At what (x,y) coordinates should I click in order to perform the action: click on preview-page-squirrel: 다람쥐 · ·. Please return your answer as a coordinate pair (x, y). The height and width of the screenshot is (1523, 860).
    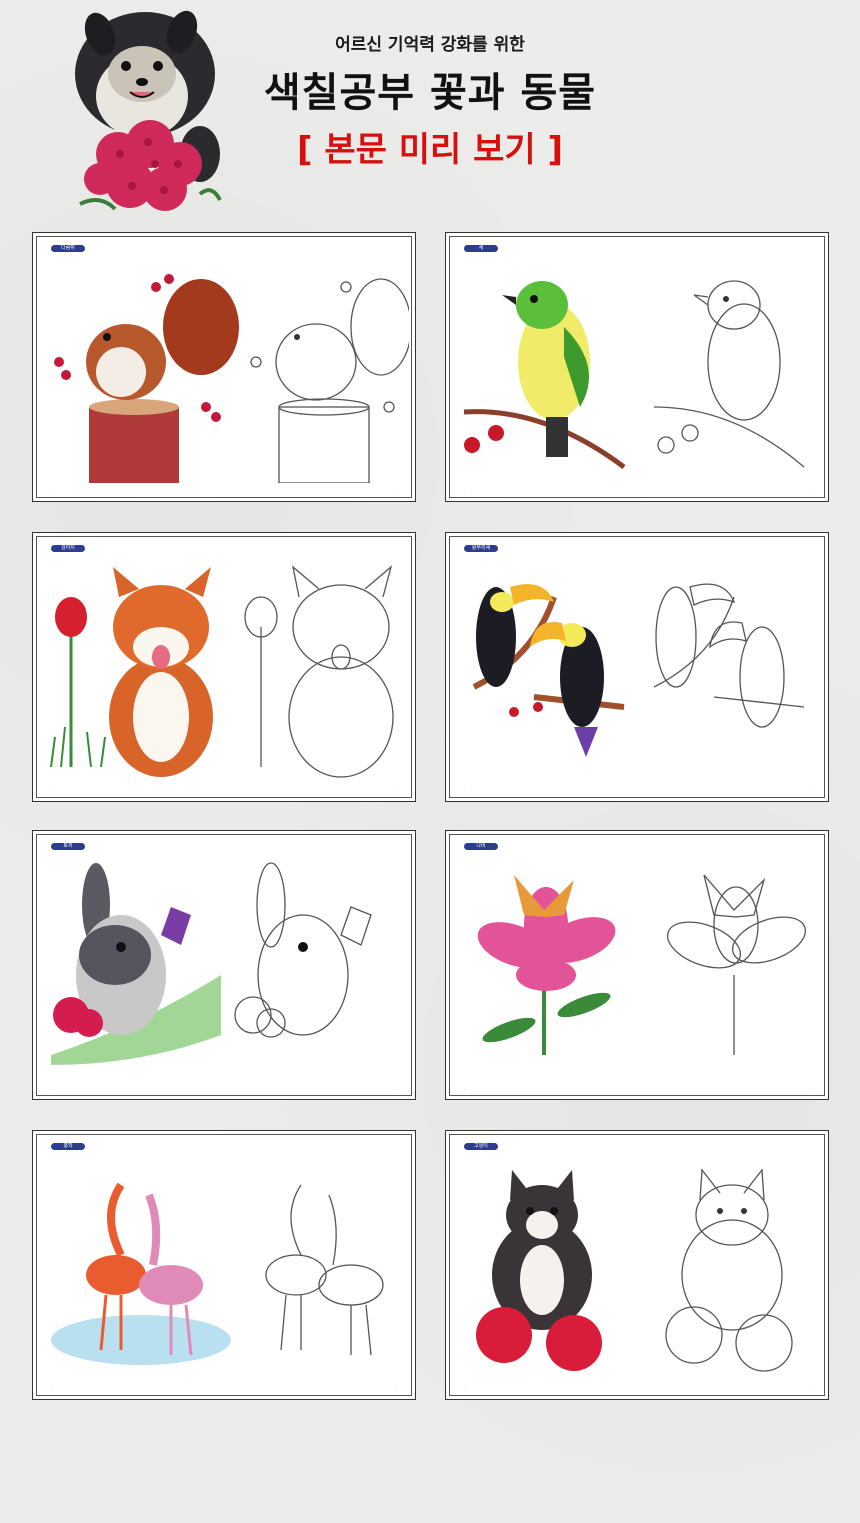
    Looking at the image, I should click on (224, 367).